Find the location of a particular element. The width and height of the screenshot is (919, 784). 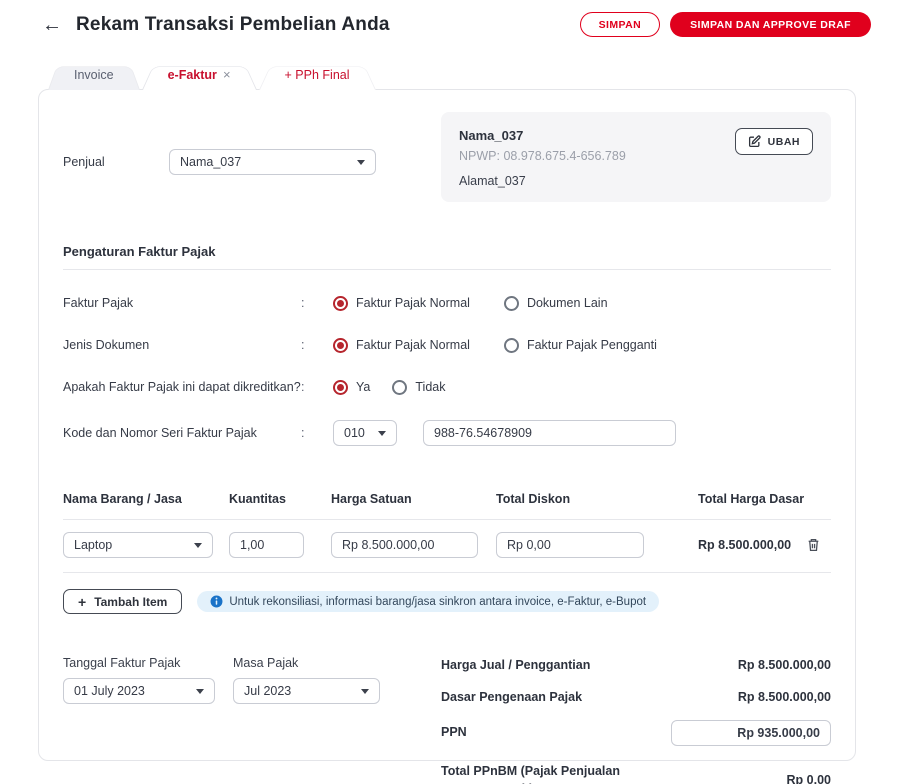

radio-label: Tidak is located at coordinates (430, 387).